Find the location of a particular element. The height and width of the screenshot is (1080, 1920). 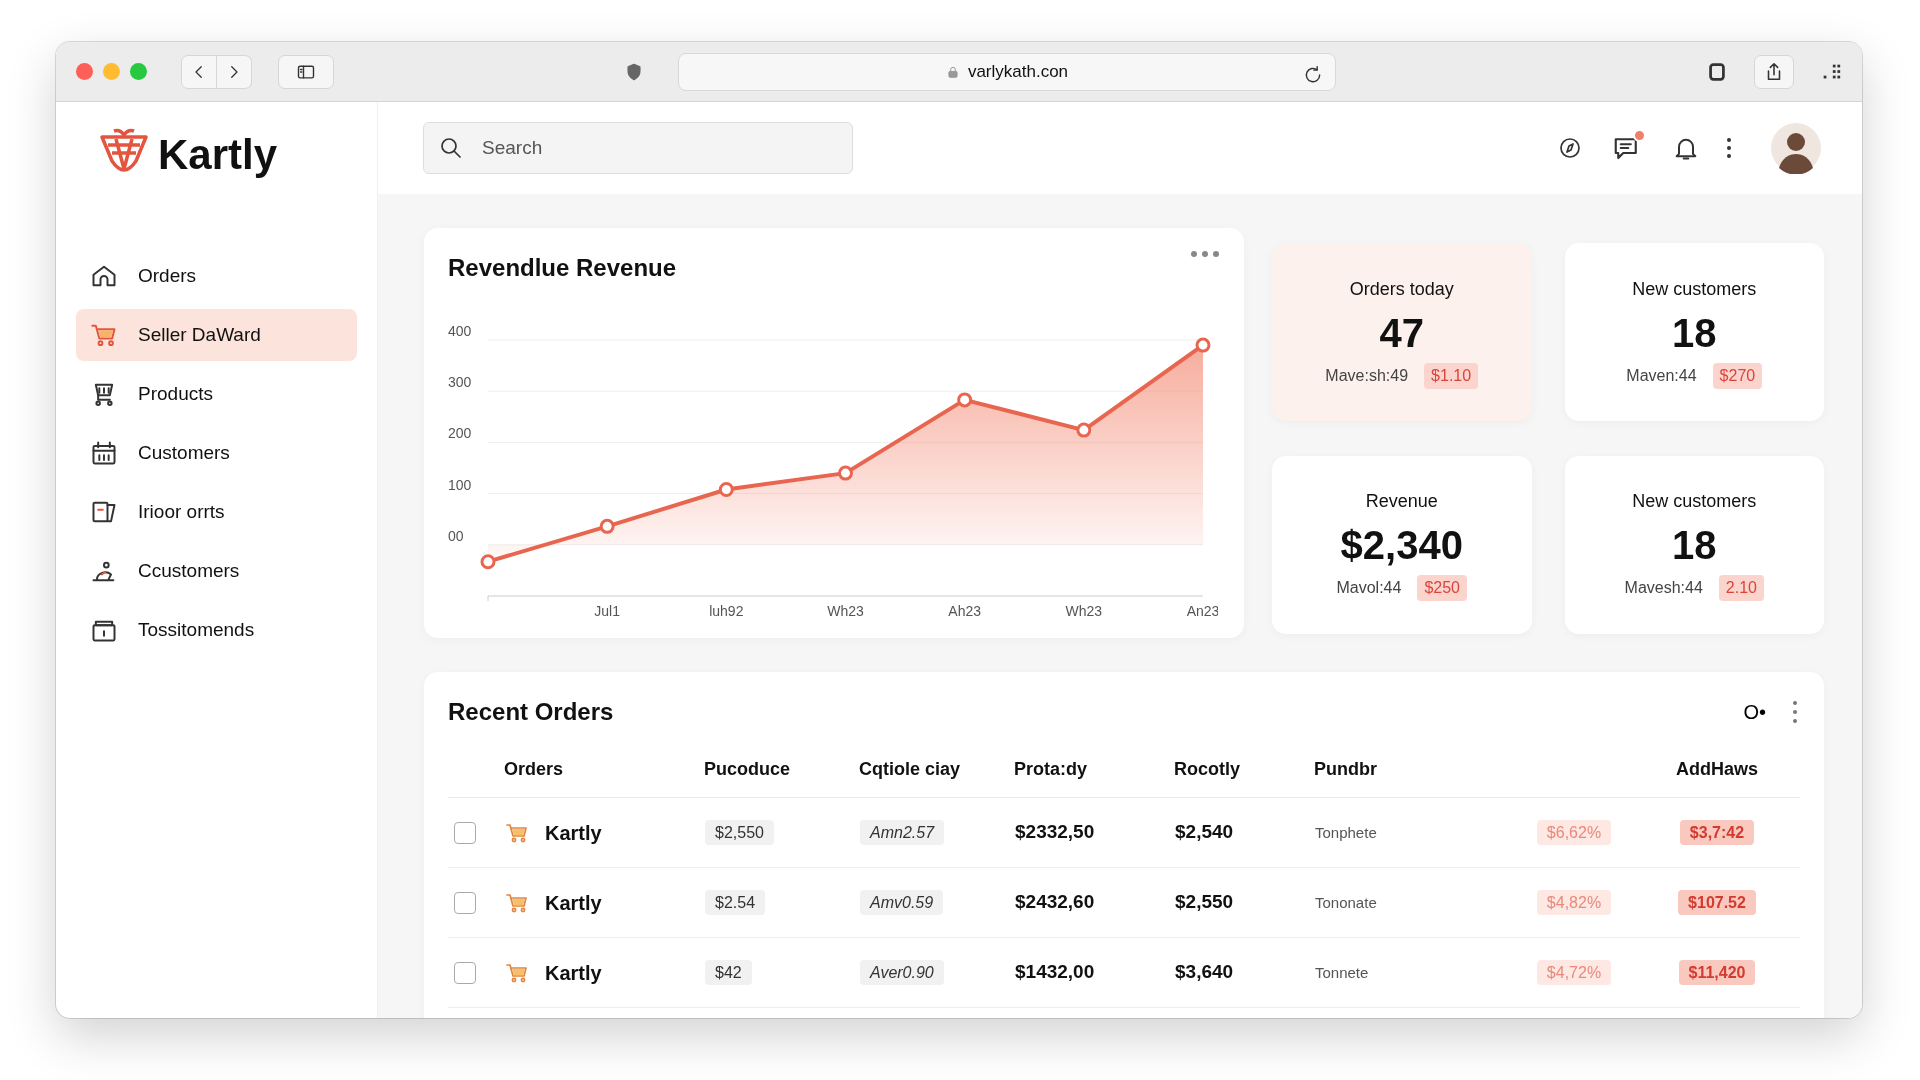

chart-title: Revendlue Revenue is located at coordinates (562, 268).